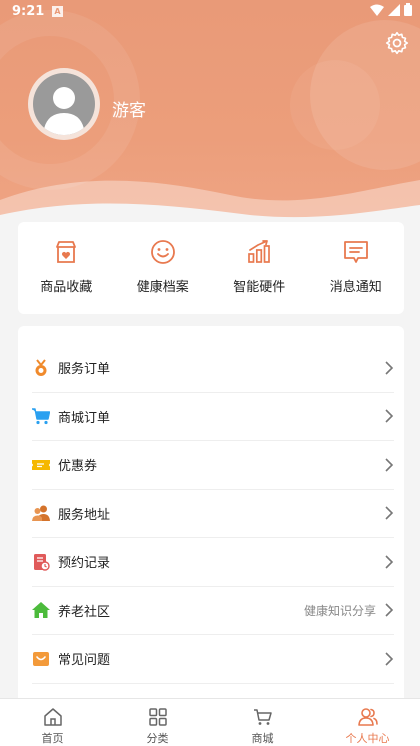 The height and width of the screenshot is (746, 420). What do you see at coordinates (52, 738) in the screenshot?
I see `tab-label: 首页` at bounding box center [52, 738].